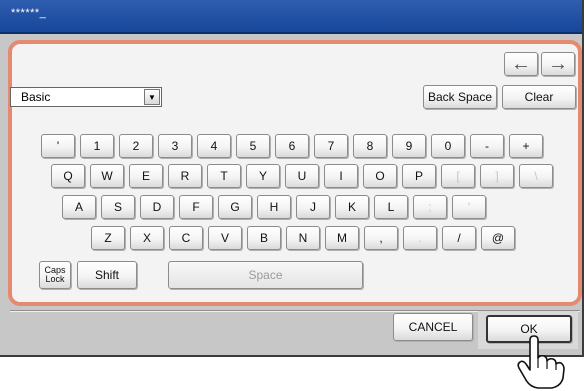  I want to click on shift-key: Shift, so click(107, 275).